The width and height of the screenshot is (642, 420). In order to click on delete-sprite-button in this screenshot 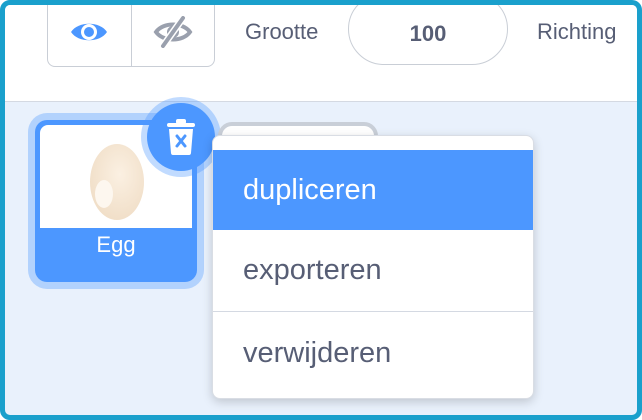, I will do `click(181, 137)`.